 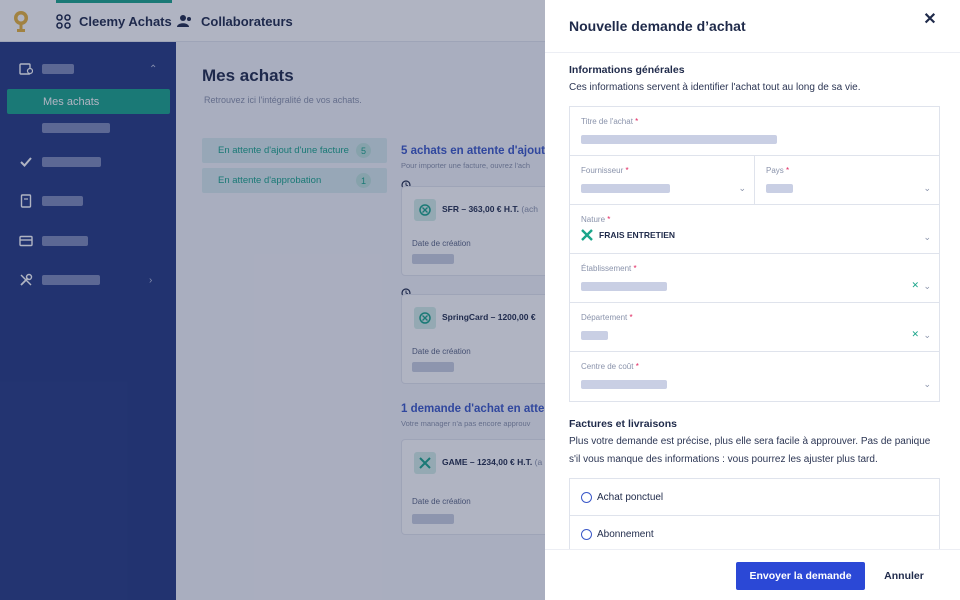 What do you see at coordinates (847, 180) in the screenshot?
I see `country-select: Pays * ⌄` at bounding box center [847, 180].